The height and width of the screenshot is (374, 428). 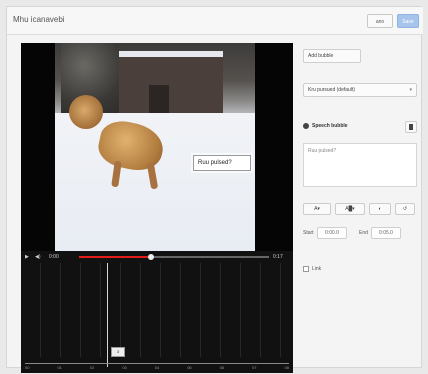 What do you see at coordinates (215, 163) in the screenshot?
I see `caption-text: Ruu pulsed?` at bounding box center [215, 163].